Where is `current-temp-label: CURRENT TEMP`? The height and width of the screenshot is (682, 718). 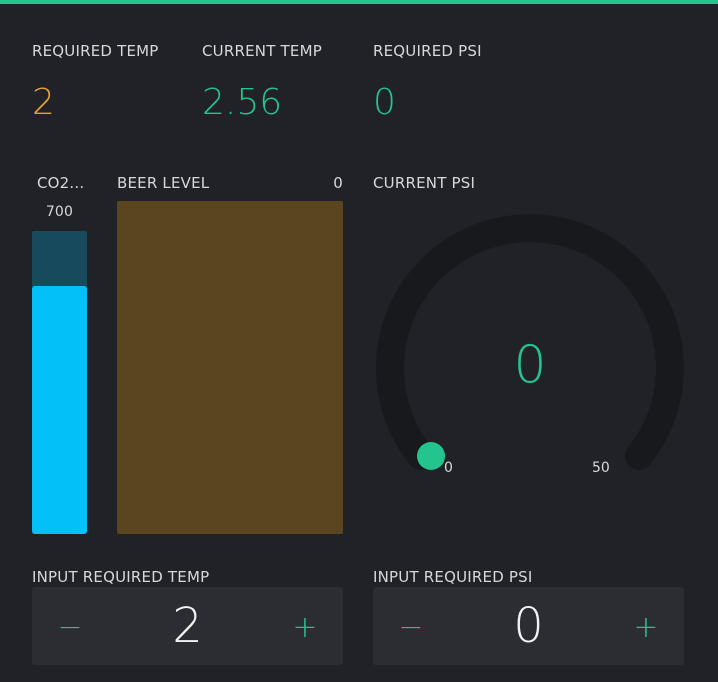 current-temp-label: CURRENT TEMP is located at coordinates (262, 51).